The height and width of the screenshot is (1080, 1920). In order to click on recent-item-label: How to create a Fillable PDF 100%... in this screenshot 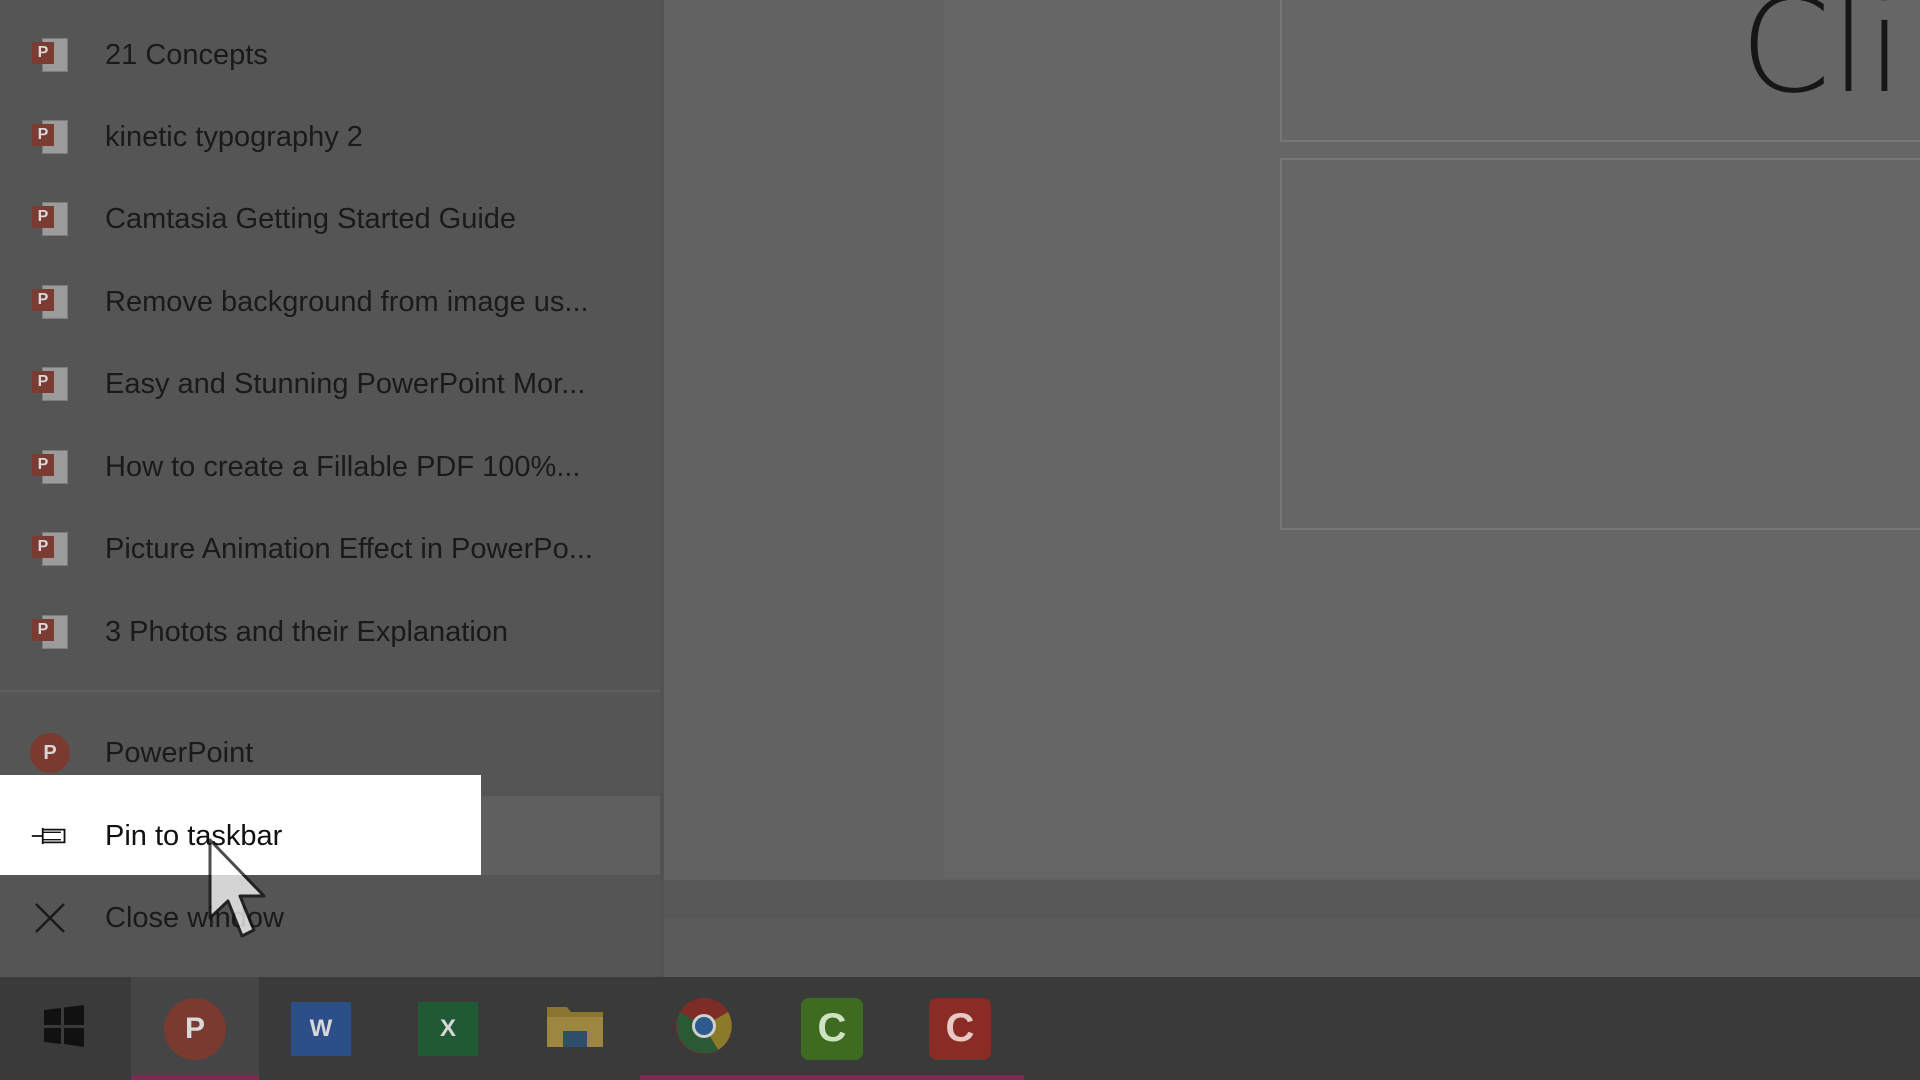, I will do `click(343, 466)`.